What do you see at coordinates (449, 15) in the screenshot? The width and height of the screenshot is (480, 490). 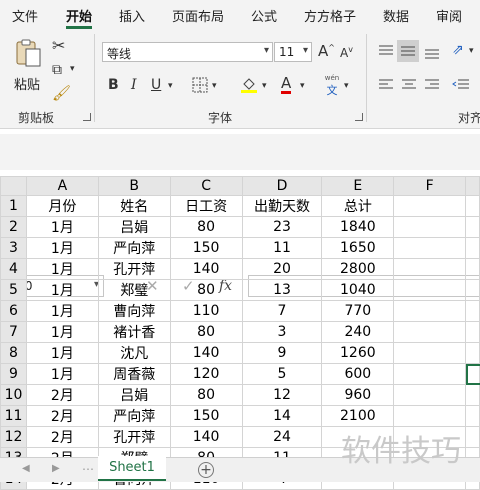 I see `tab-review: 审阅` at bounding box center [449, 15].